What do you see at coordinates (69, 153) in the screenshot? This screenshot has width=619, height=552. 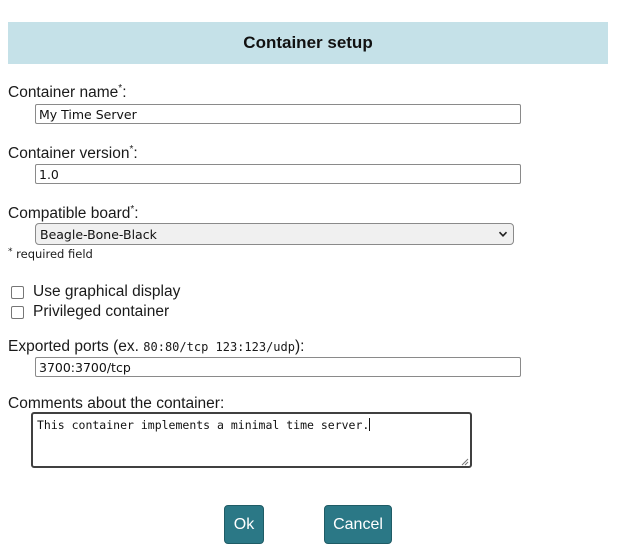 I see `container-version-label-text: Container version` at bounding box center [69, 153].